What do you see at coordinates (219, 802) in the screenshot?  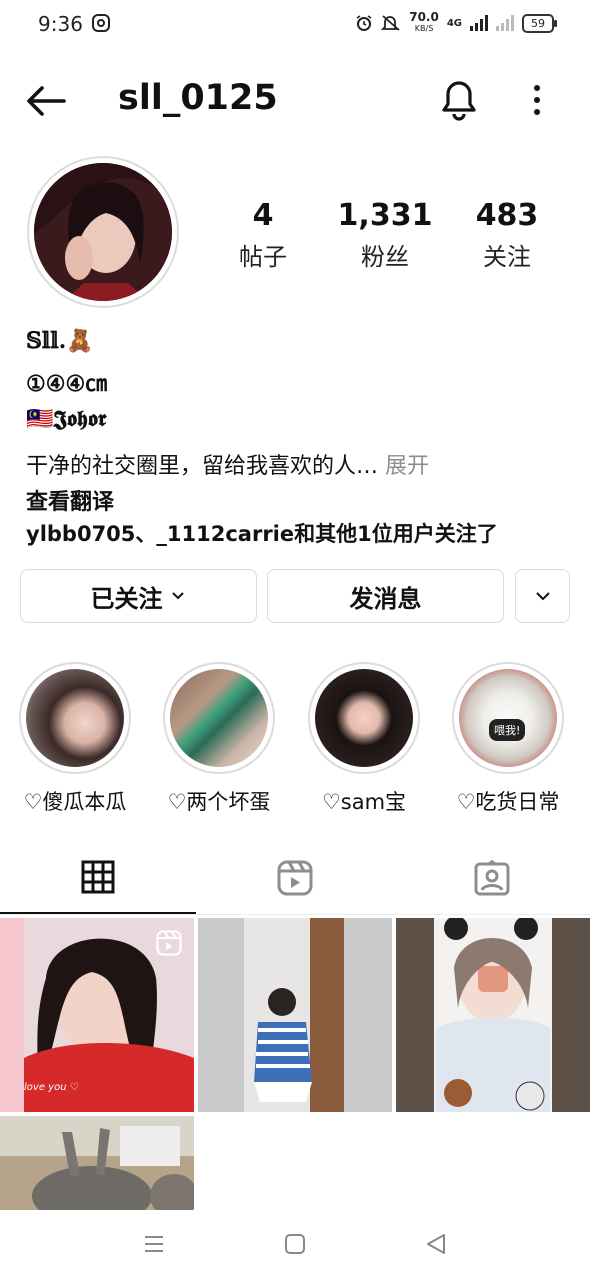 I see `highlight-label: ♡两个坏蛋` at bounding box center [219, 802].